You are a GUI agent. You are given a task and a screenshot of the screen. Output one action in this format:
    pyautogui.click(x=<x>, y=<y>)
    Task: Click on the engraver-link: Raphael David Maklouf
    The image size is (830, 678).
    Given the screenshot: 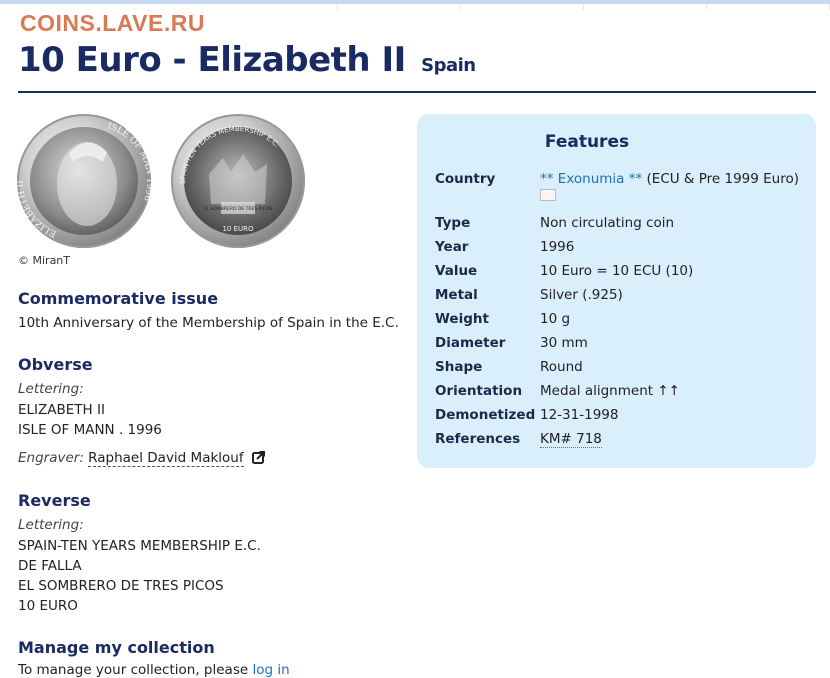 What is the action you would take?
    pyautogui.click(x=166, y=458)
    